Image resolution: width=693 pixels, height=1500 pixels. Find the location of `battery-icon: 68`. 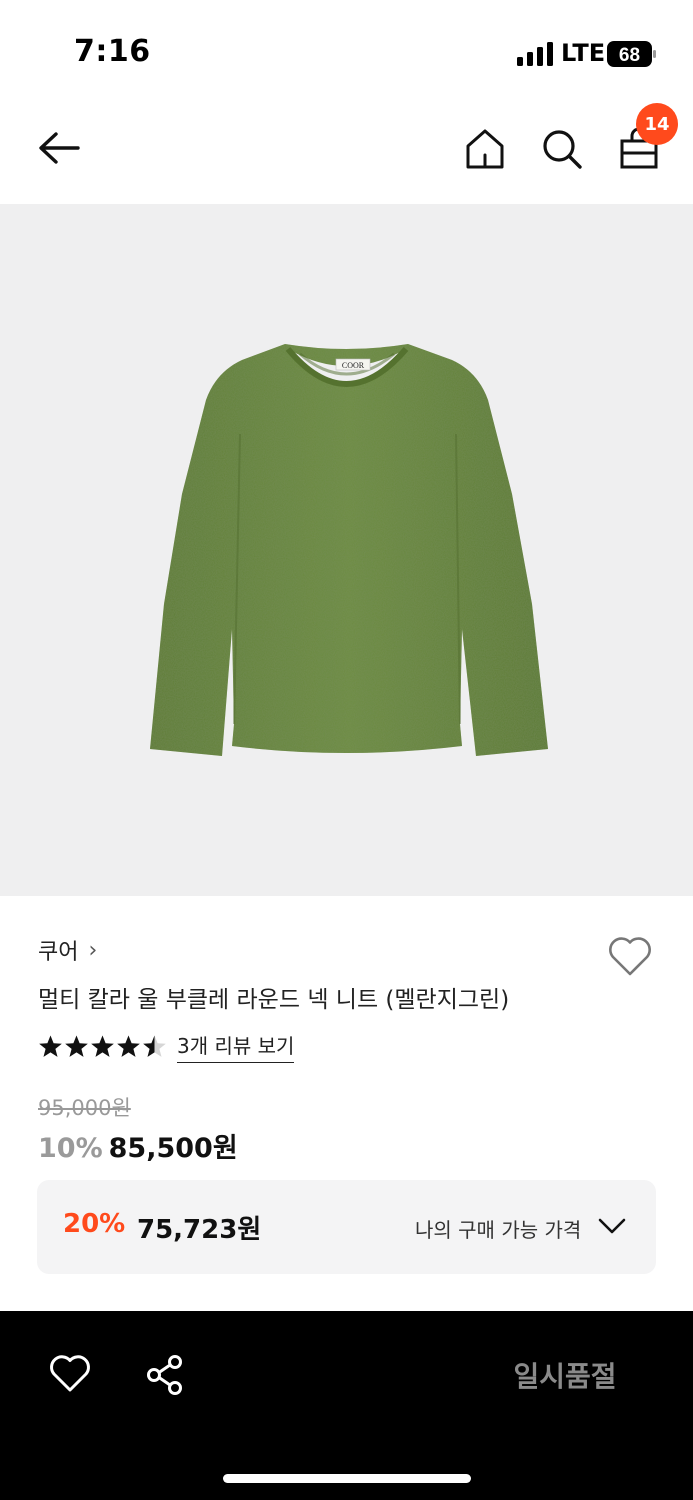

battery-icon: 68 is located at coordinates (631, 54).